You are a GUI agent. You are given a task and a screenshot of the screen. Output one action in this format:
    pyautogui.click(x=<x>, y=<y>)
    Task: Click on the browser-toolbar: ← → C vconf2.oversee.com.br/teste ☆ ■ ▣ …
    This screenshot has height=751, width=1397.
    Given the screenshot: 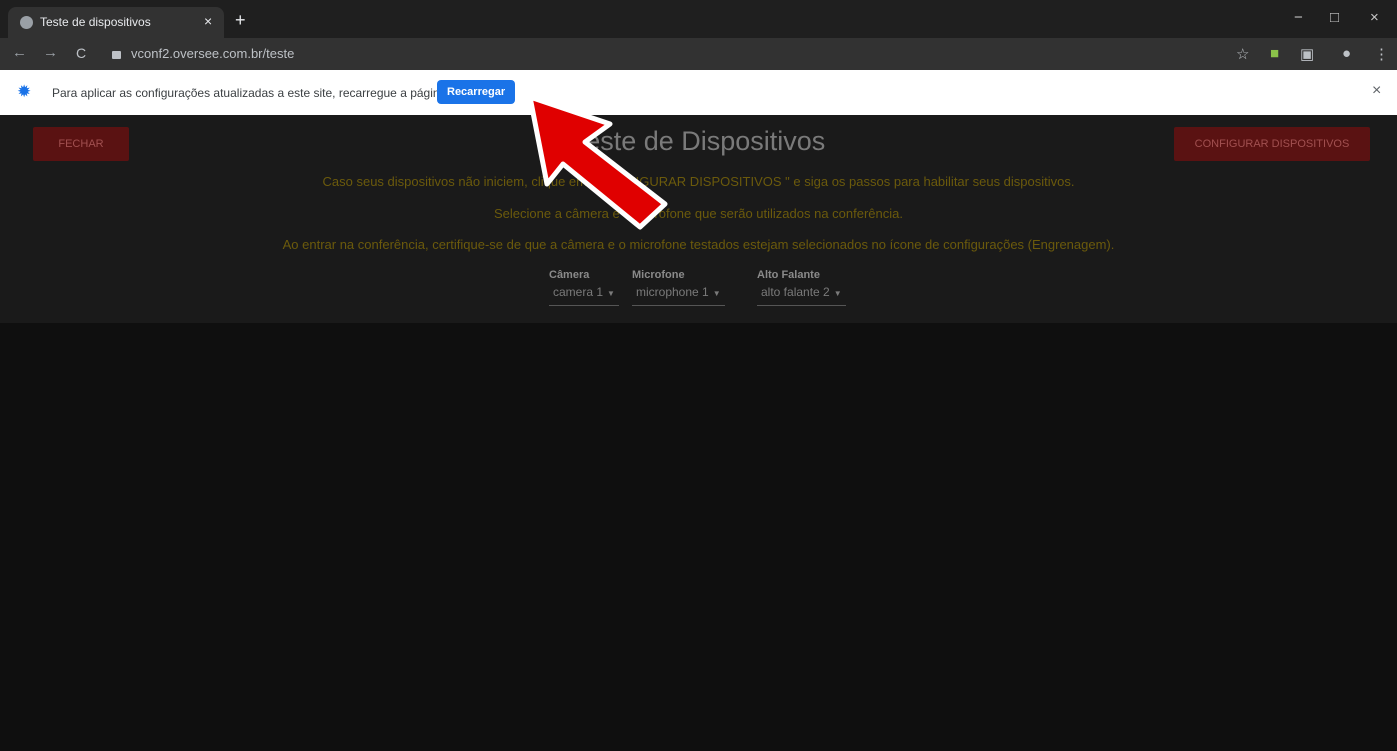 What is the action you would take?
    pyautogui.click(x=698, y=54)
    